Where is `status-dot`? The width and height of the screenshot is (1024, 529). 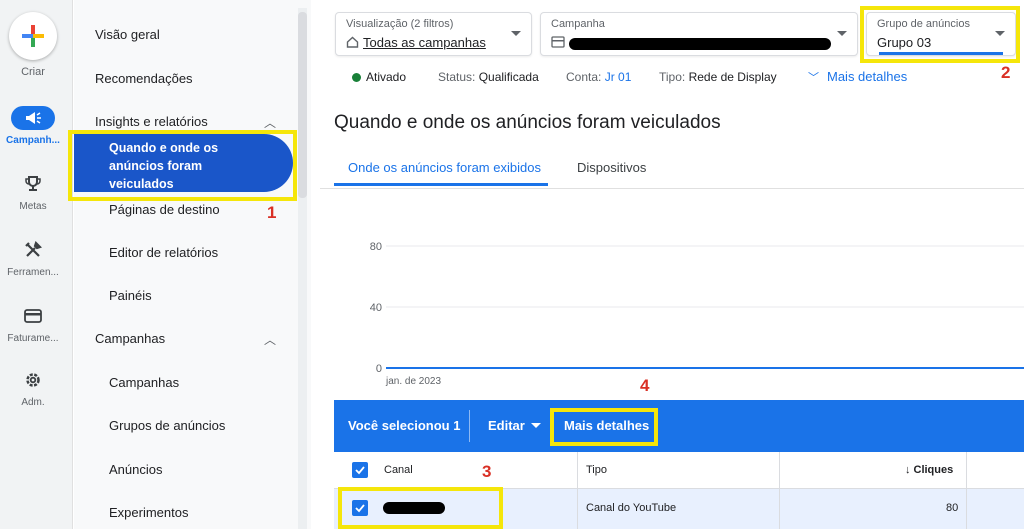 status-dot is located at coordinates (356, 77).